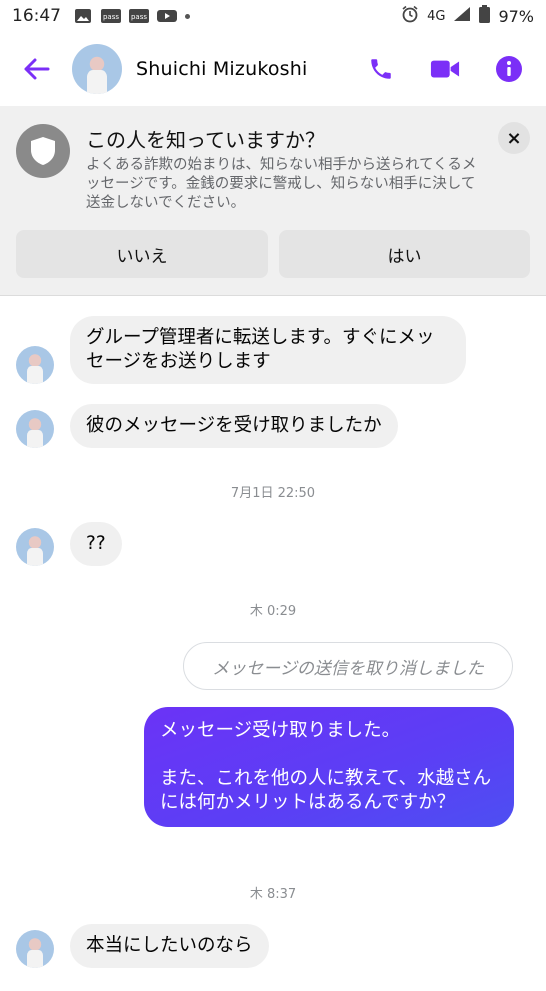 The height and width of the screenshot is (991, 546). I want to click on incoming-message-bubble: 本当にしたいのなら, so click(169, 946).